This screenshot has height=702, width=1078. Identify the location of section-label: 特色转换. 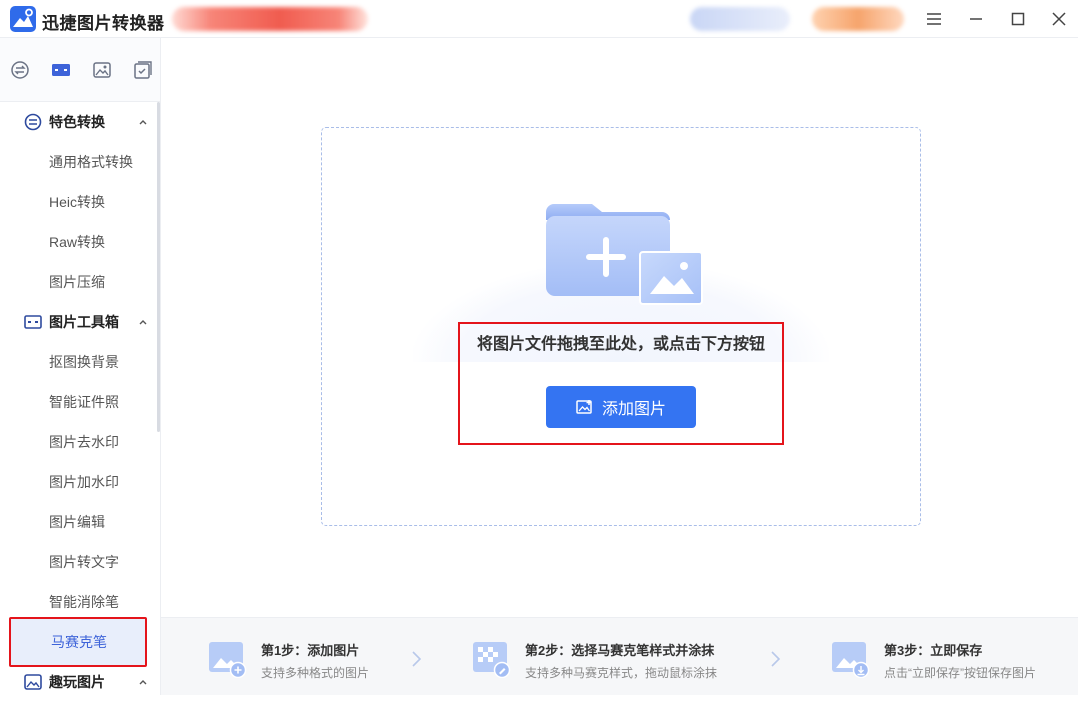
(77, 122).